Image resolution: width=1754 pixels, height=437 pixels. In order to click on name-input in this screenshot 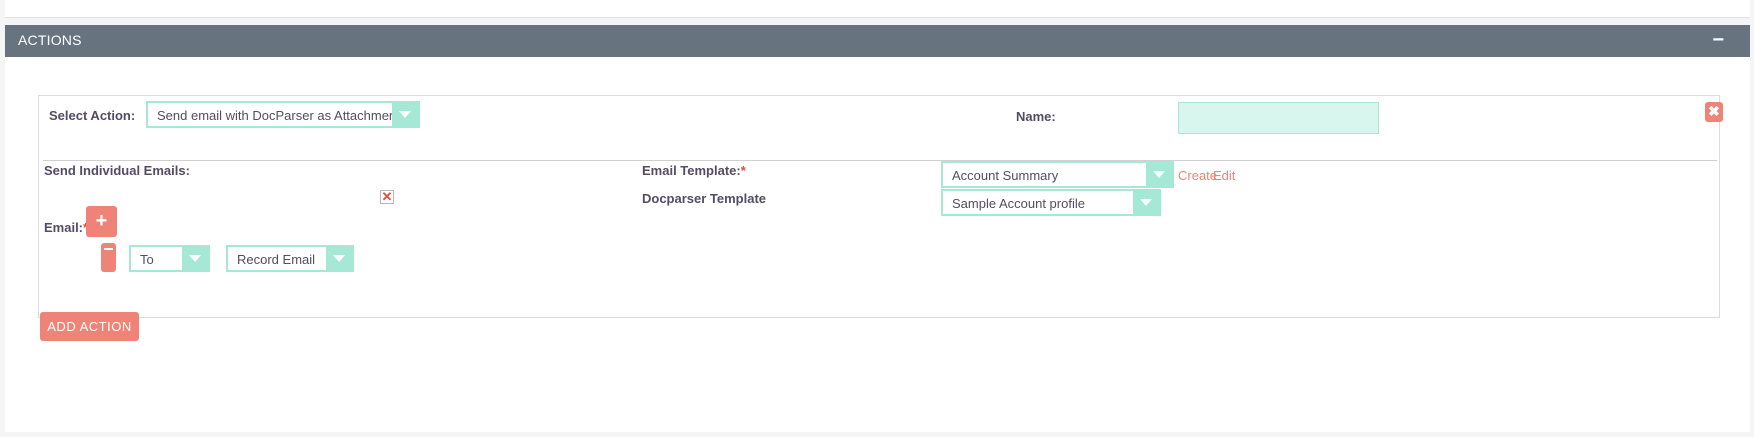, I will do `click(1278, 118)`.